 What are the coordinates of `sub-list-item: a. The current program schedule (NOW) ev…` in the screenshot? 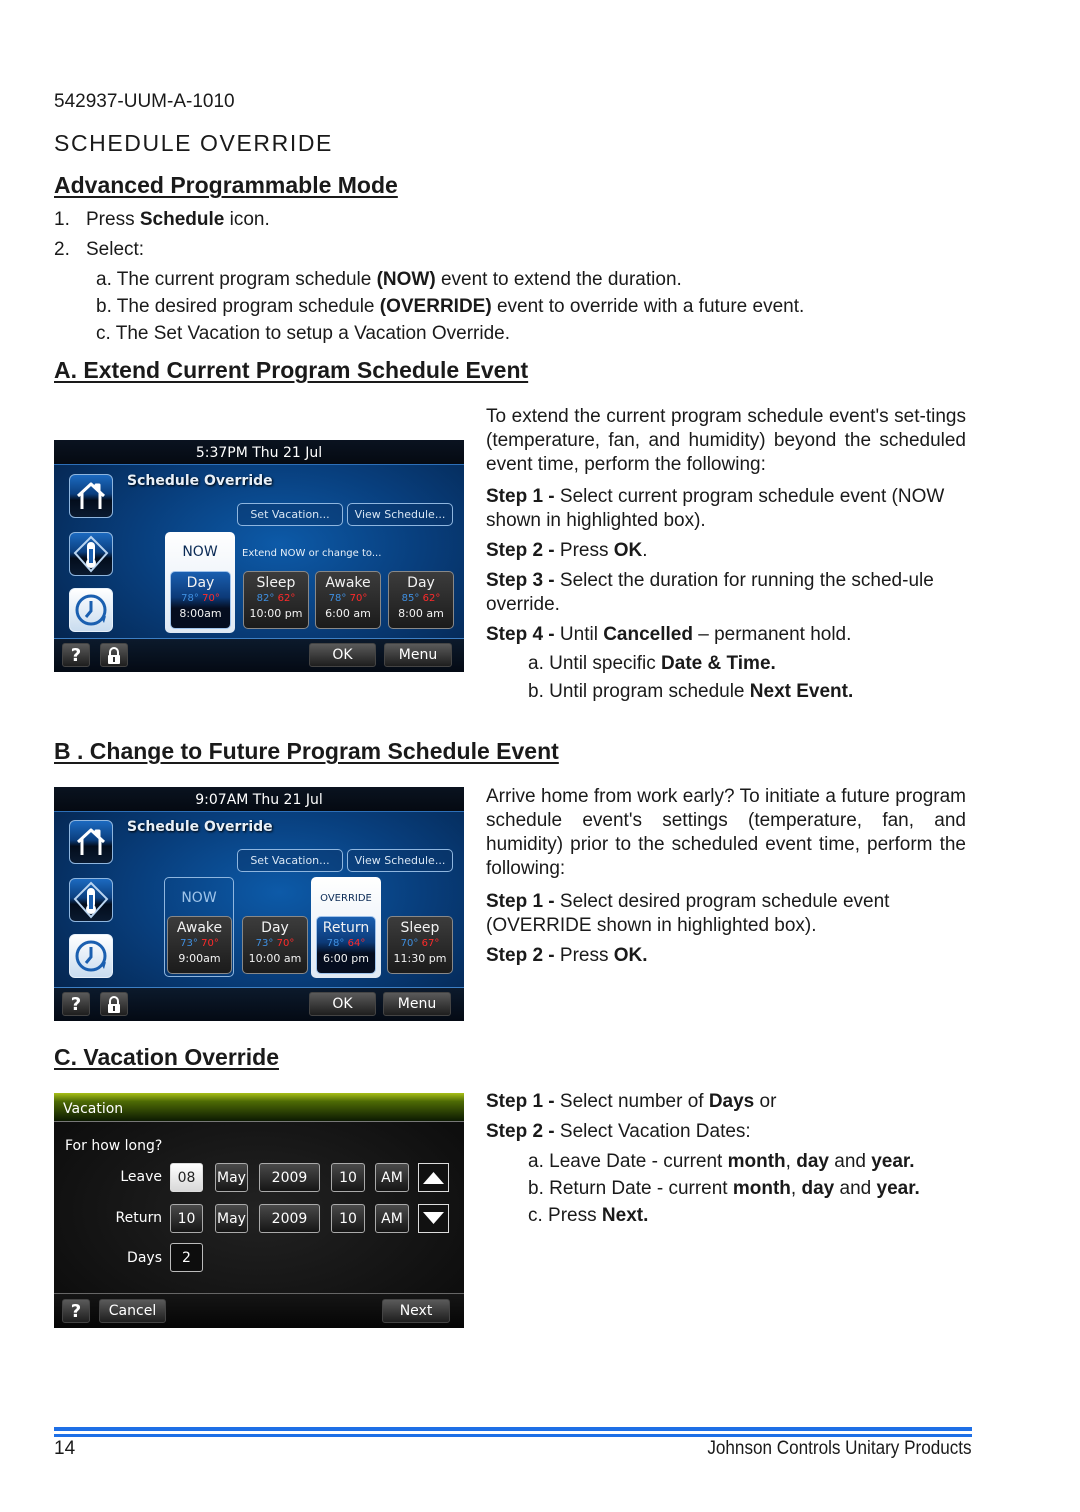 It's located at (389, 279).